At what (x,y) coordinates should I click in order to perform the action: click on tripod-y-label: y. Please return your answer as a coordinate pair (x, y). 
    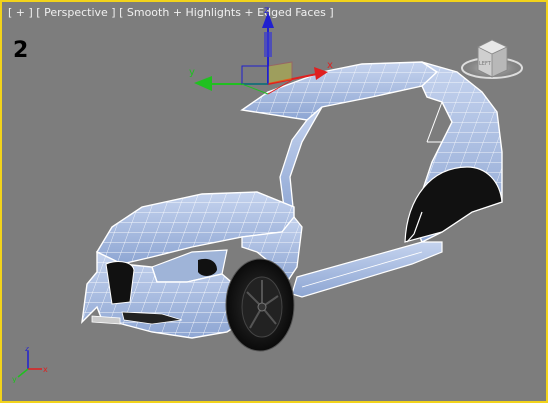
    Looking at the image, I should click on (14, 379).